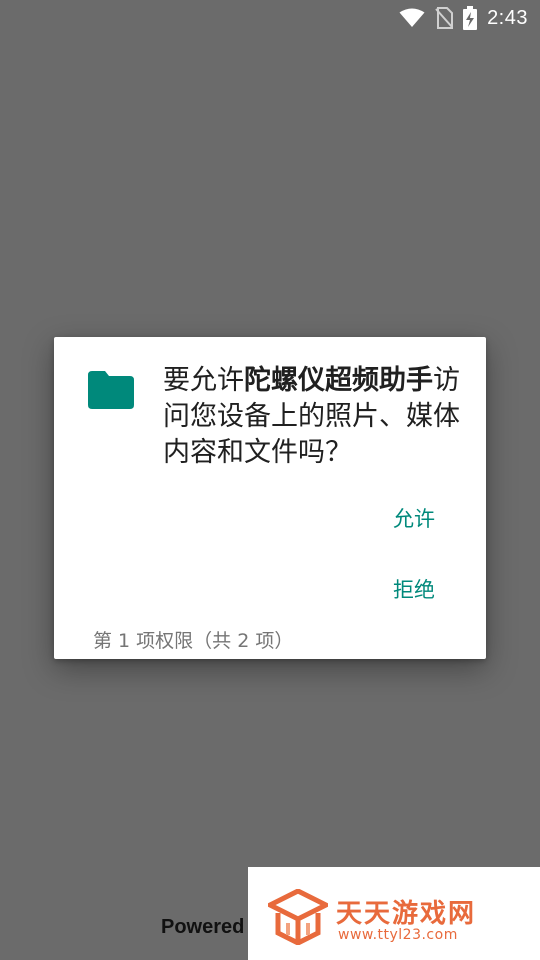 The height and width of the screenshot is (960, 540). I want to click on wifi-icon, so click(412, 17).